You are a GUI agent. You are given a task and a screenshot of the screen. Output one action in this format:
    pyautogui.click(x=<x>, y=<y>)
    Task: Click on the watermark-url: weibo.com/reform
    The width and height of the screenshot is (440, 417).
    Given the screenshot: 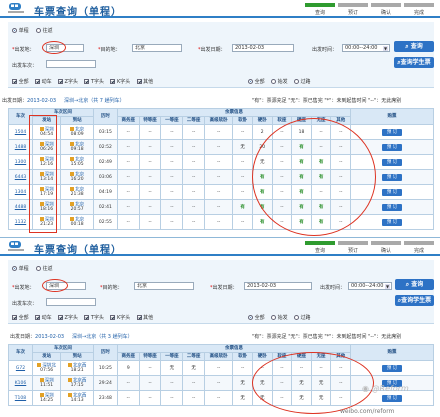 What is the action you would take?
    pyautogui.click(x=367, y=411)
    